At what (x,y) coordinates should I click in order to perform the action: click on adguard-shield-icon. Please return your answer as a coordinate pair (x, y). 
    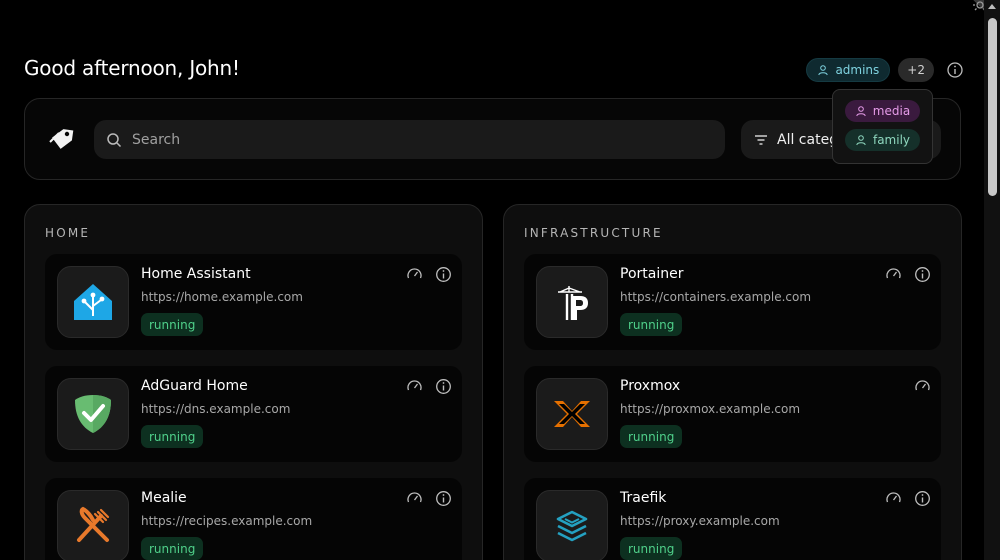
    Looking at the image, I should click on (93, 414).